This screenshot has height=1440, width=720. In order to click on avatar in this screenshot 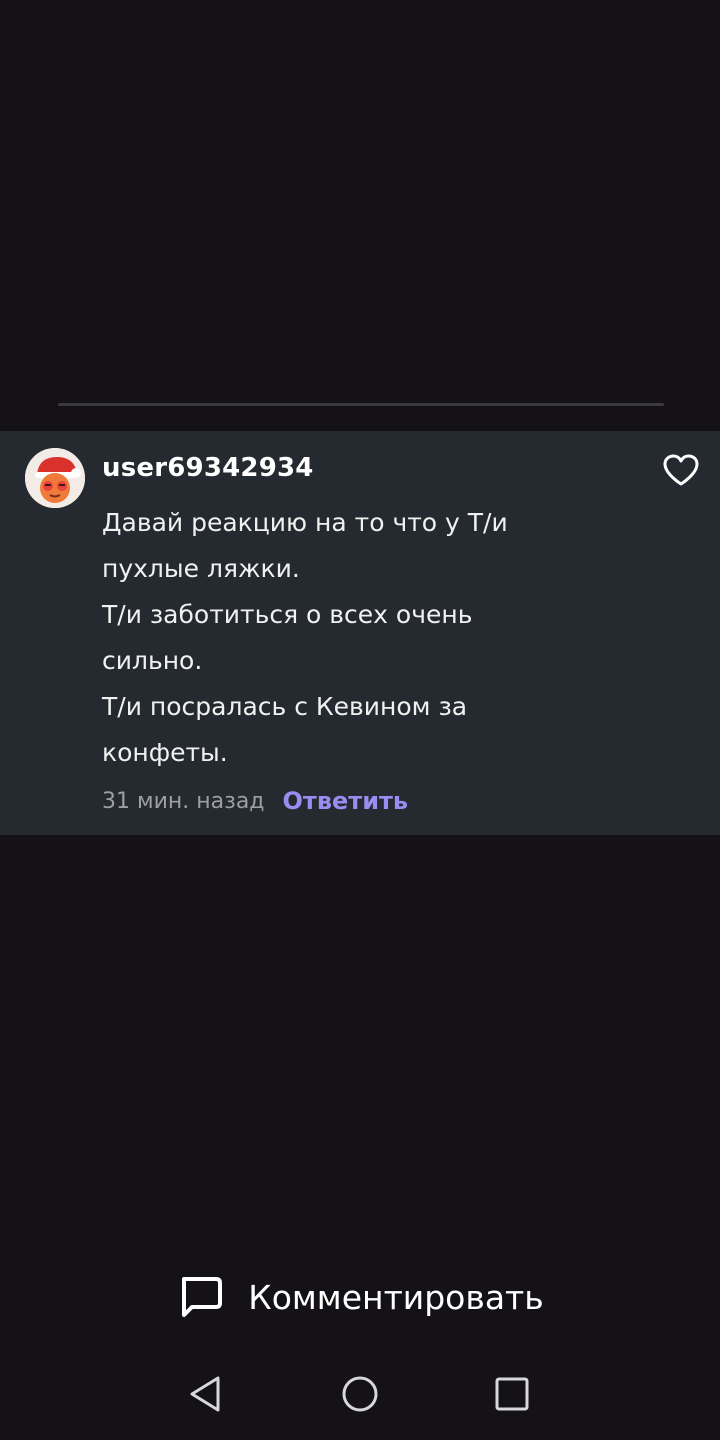, I will do `click(55, 478)`.